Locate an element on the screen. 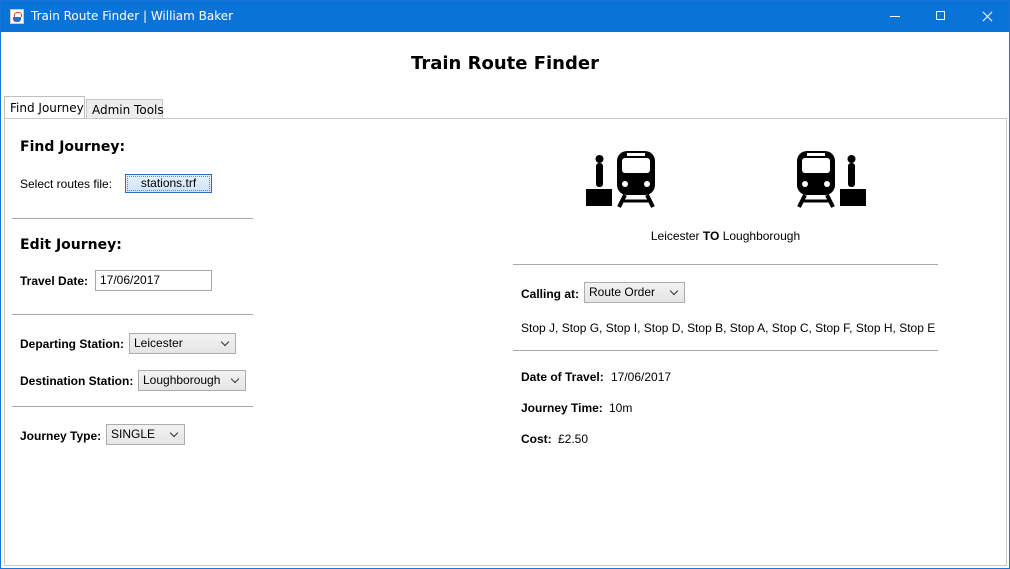 The height and width of the screenshot is (569, 1010). select-routes-file-button: stations.trf is located at coordinates (168, 183).